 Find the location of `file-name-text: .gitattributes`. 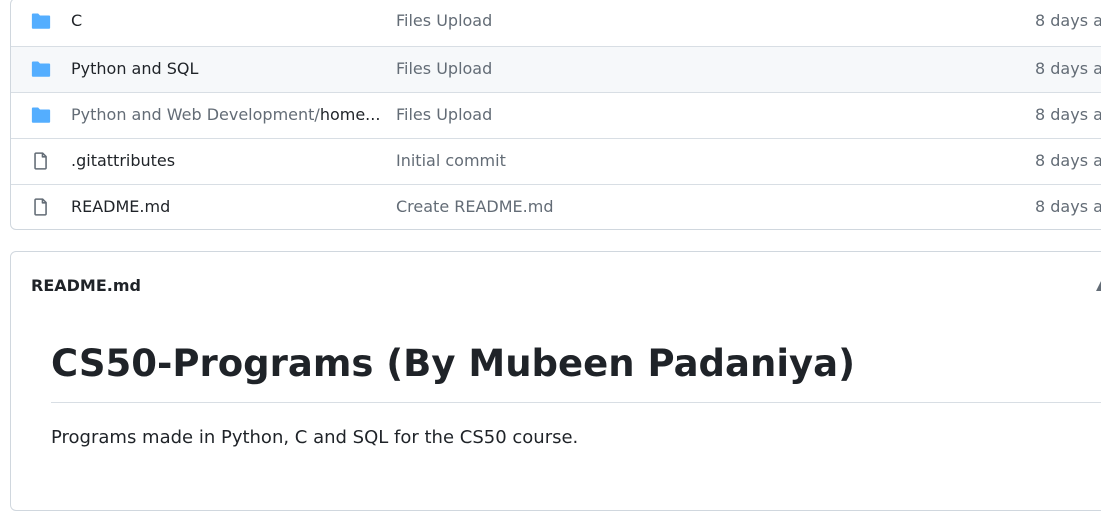

file-name-text: .gitattributes is located at coordinates (123, 160).